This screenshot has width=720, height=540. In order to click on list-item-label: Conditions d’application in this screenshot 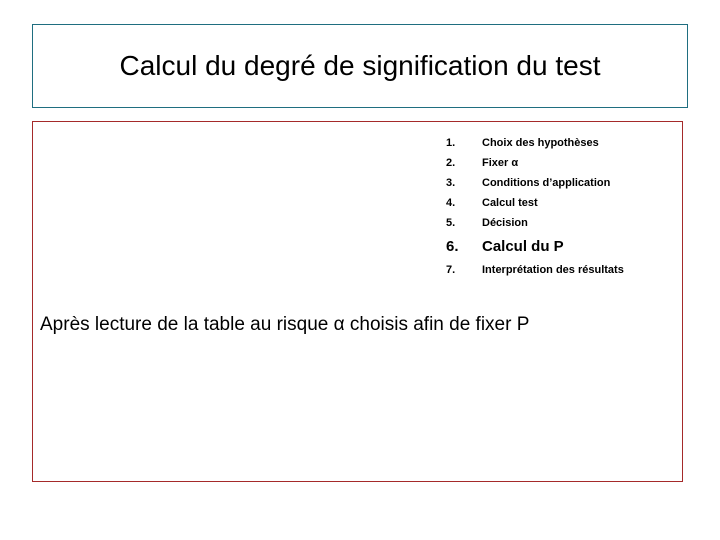, I will do `click(546, 183)`.